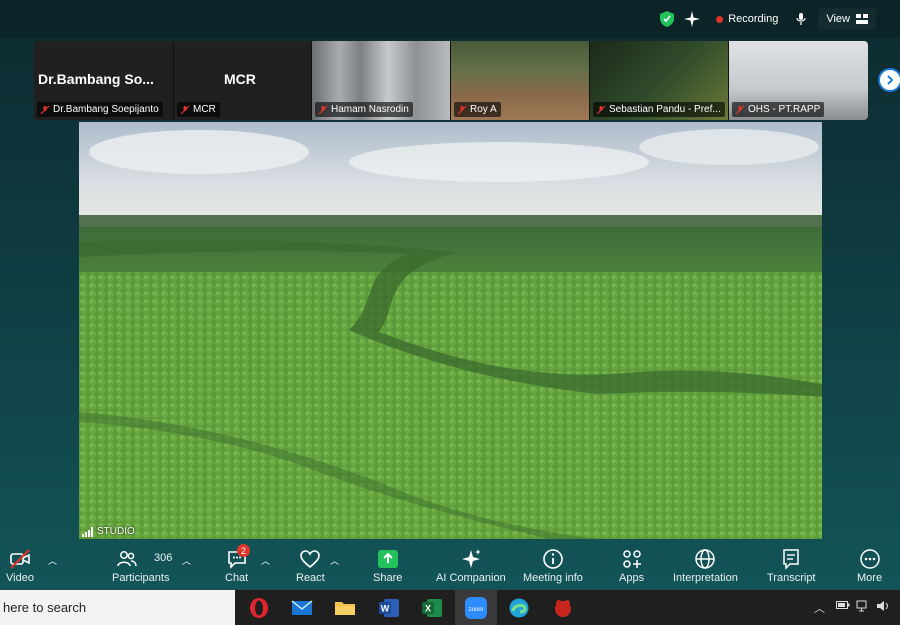 The image size is (900, 625). I want to click on tile-bambang: Dr.Bambang So... Dr.Bambang Soepijanto, so click(104, 80).